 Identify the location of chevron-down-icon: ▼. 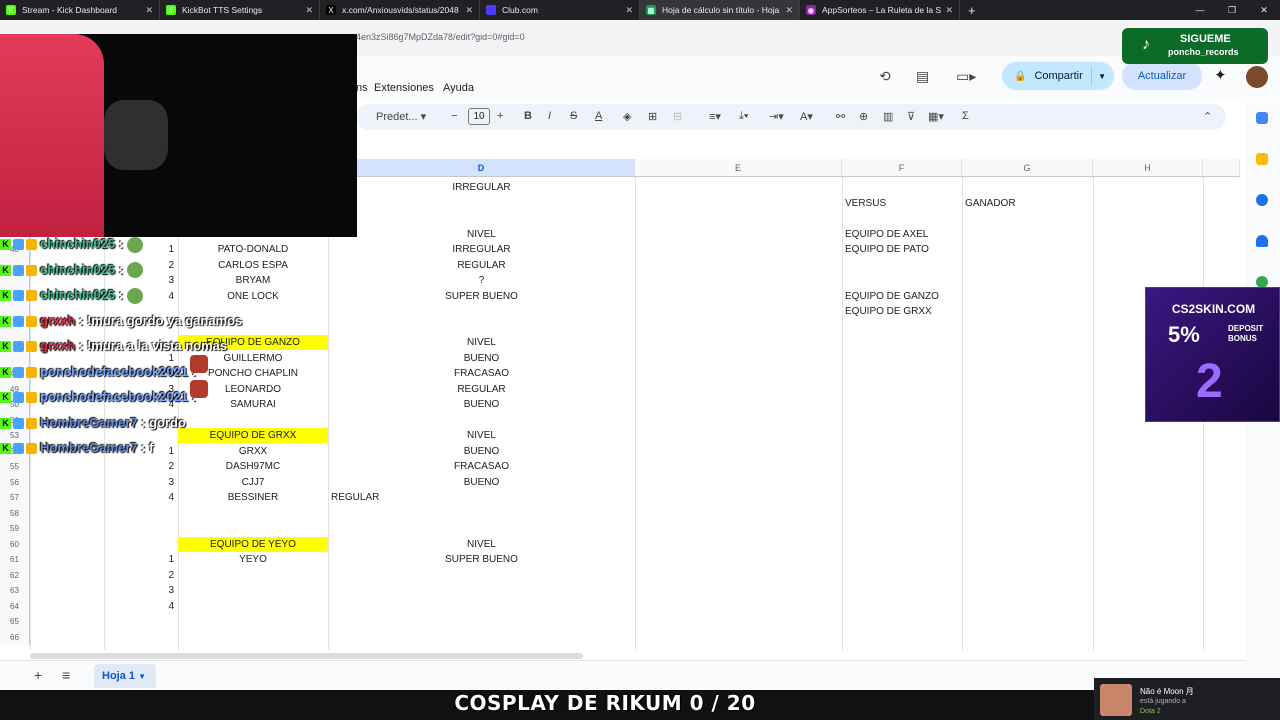
(142, 676).